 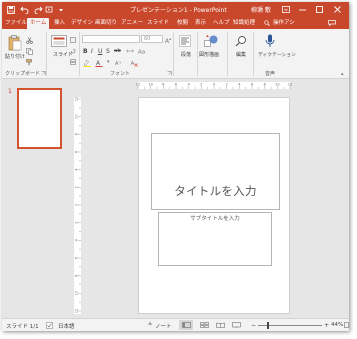 What do you see at coordinates (59, 23) in the screenshot?
I see `tab-insert: 挿入` at bounding box center [59, 23].